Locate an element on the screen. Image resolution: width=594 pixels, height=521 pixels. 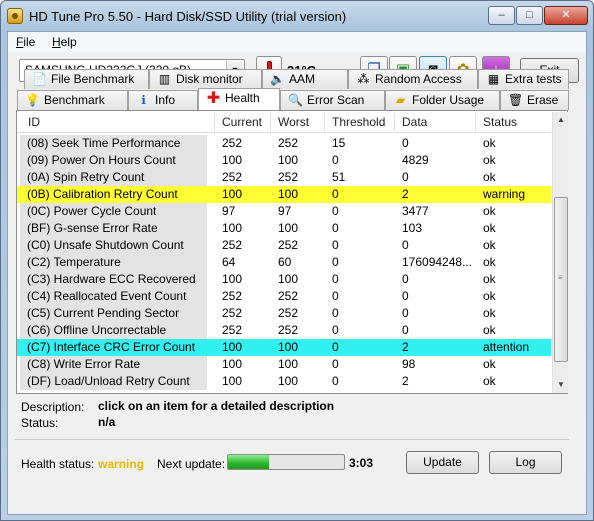
menu-file: File is located at coordinates (25, 42).